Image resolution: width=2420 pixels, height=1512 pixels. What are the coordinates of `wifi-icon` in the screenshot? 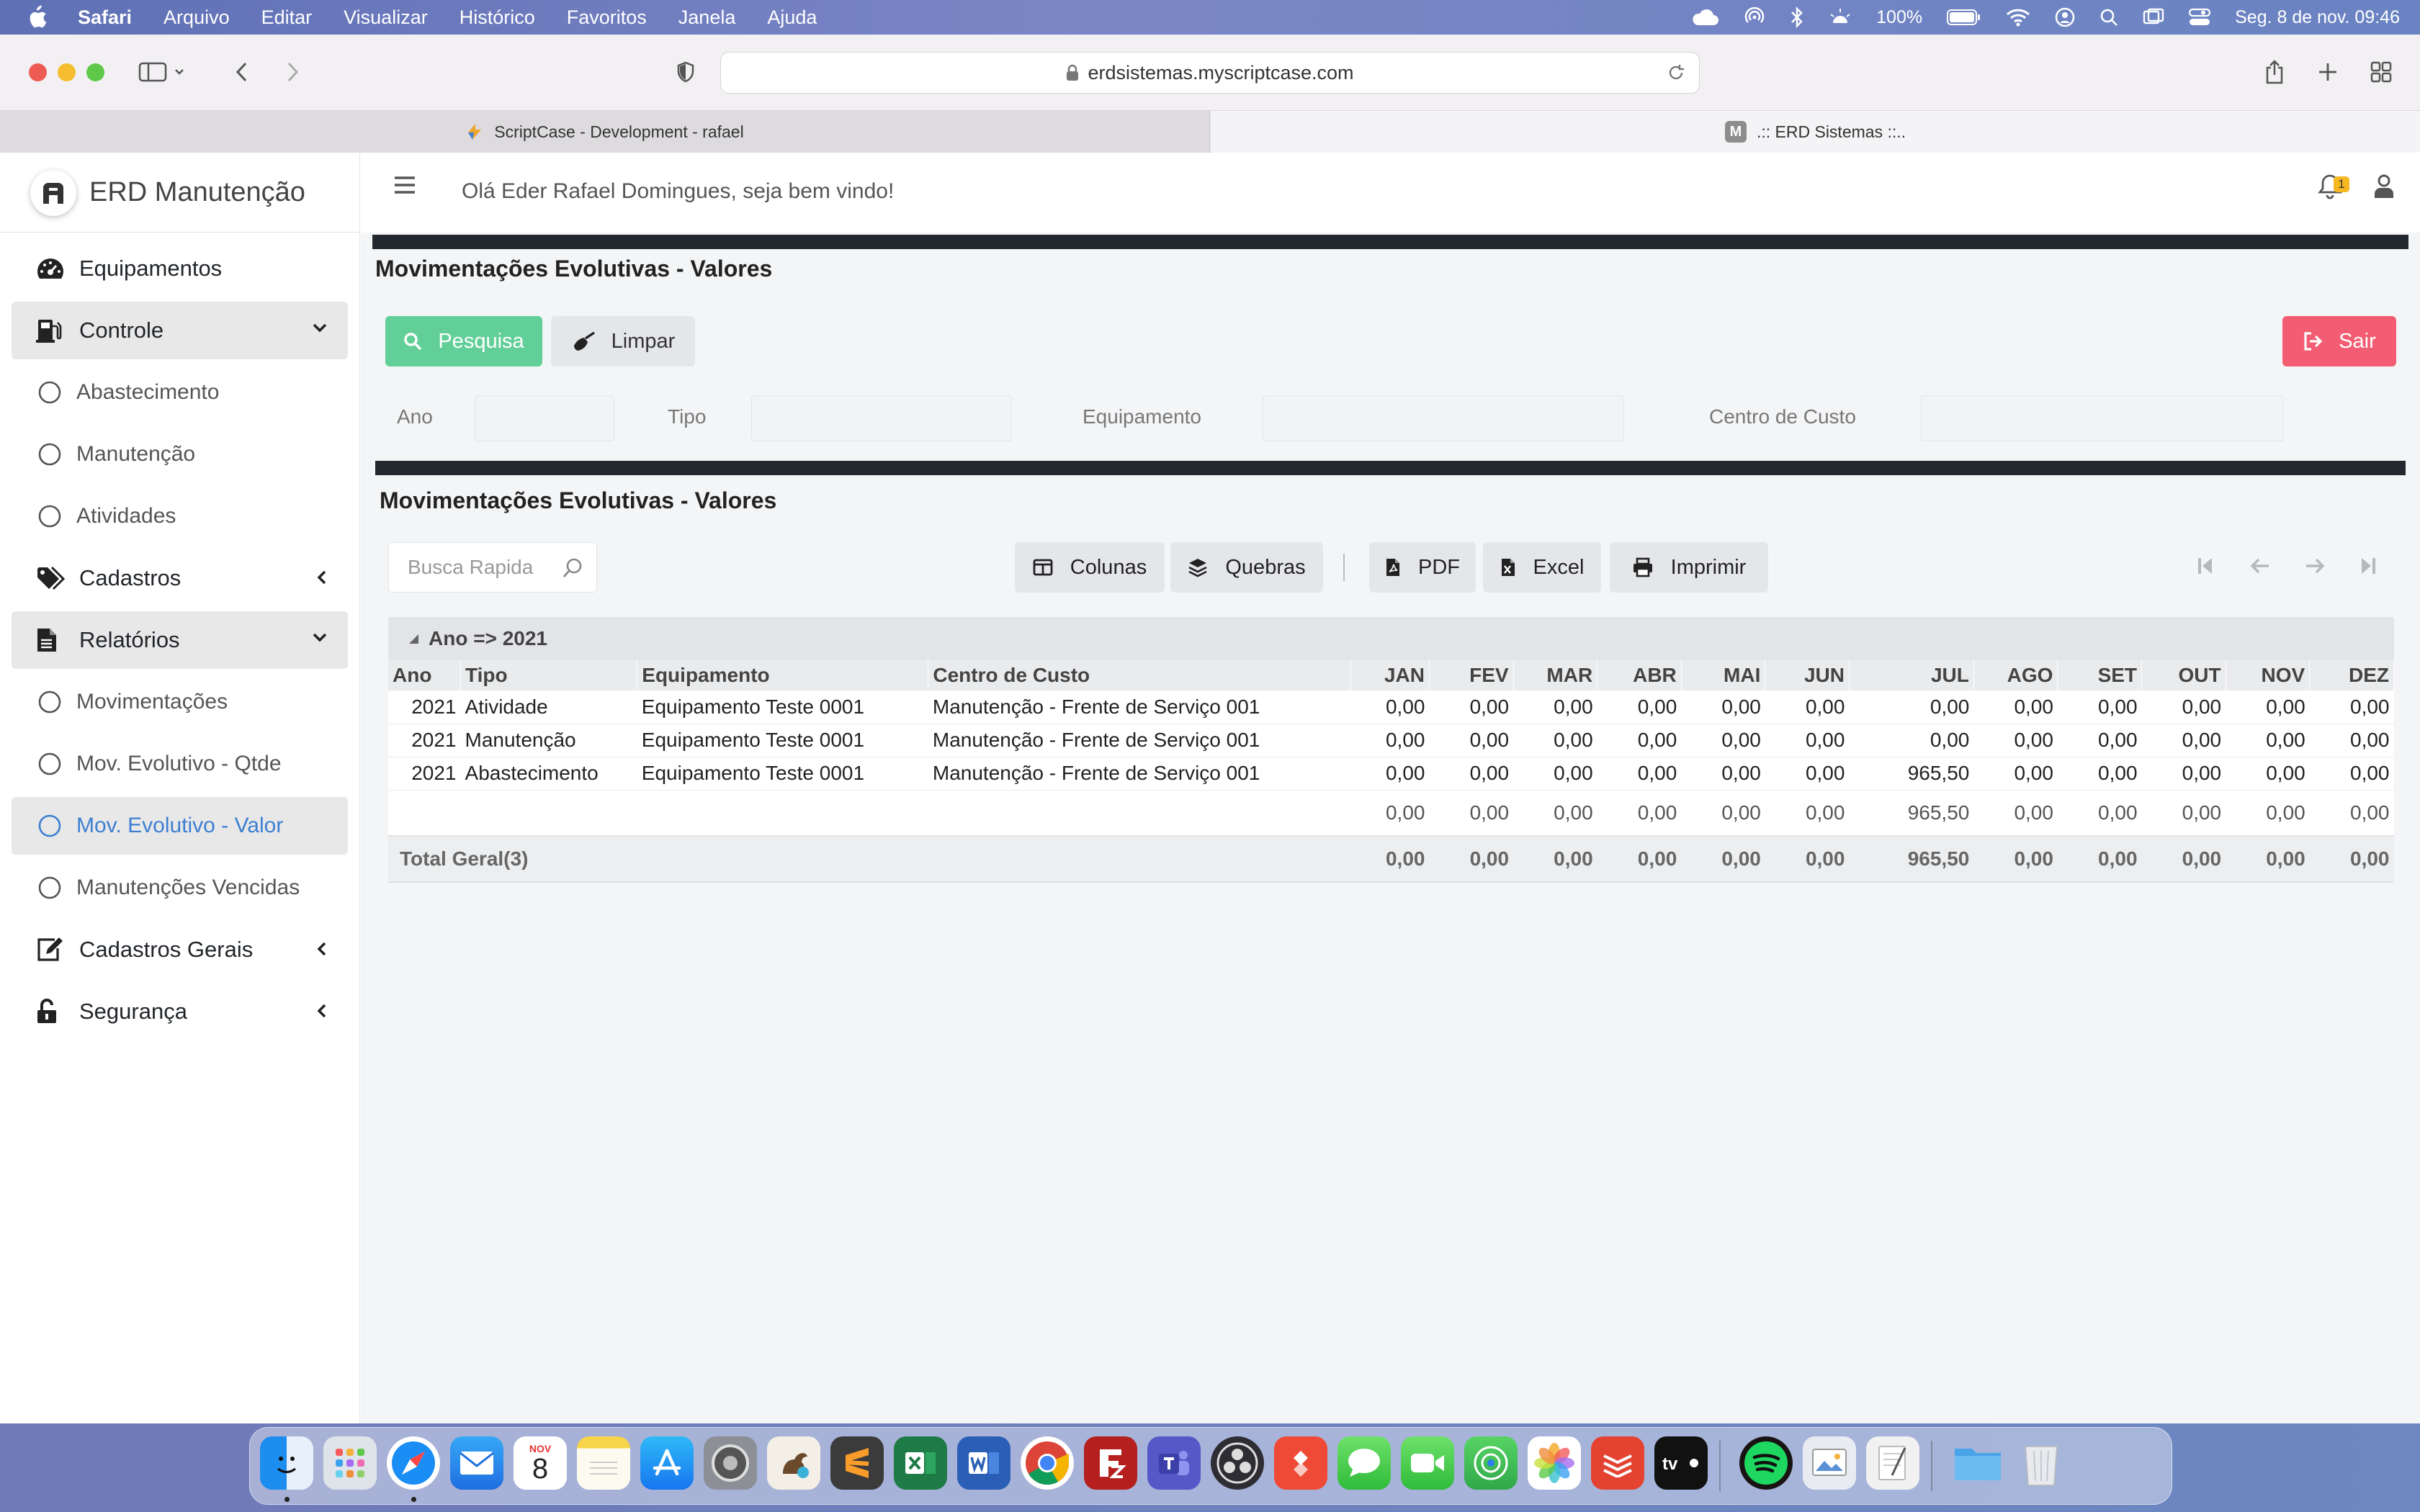 It's located at (2018, 17).